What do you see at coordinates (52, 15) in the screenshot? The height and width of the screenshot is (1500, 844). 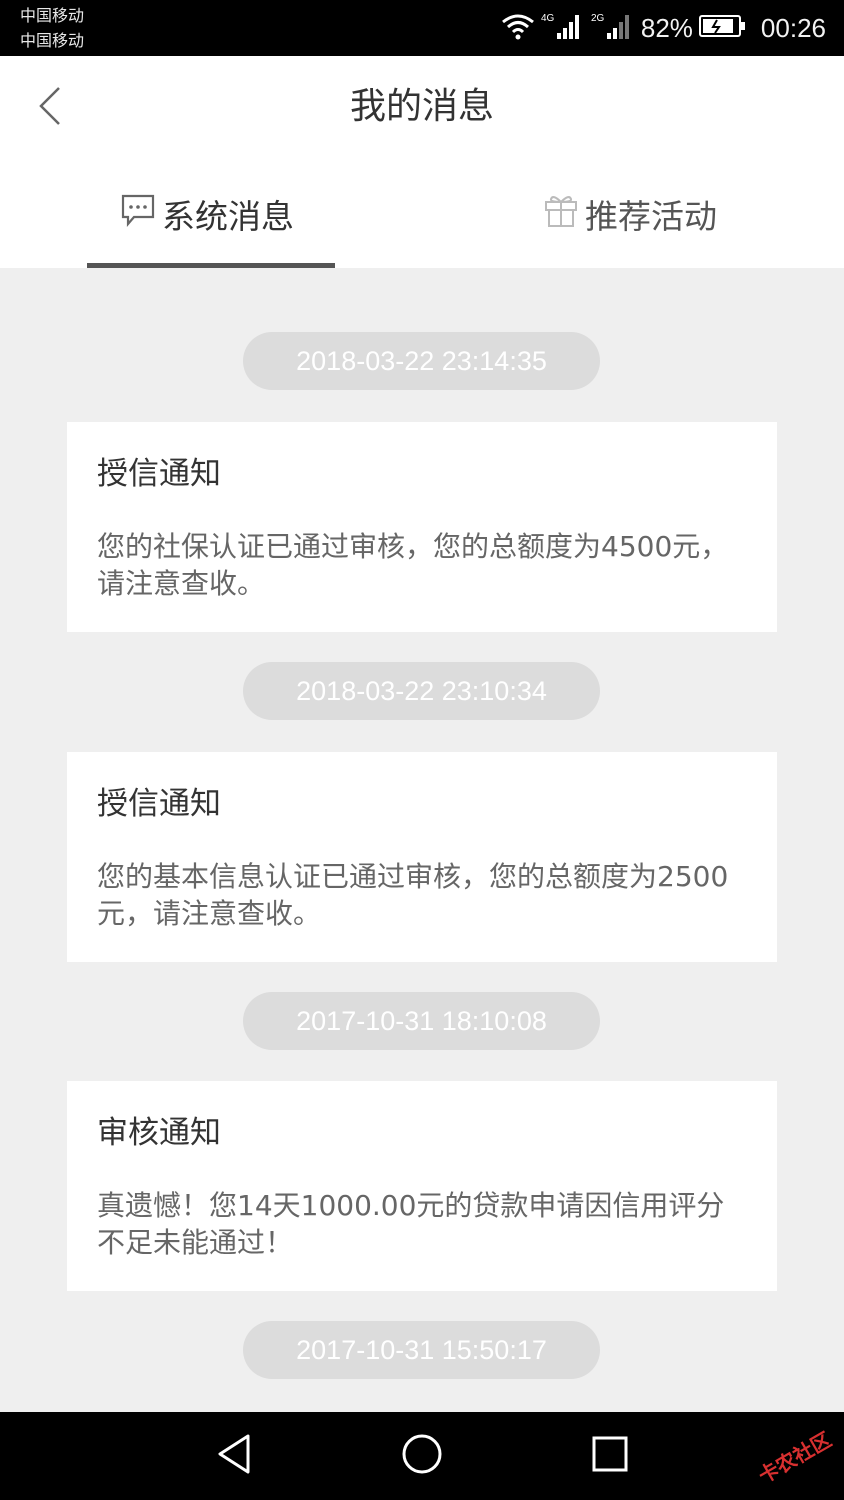 I see `carrier-label-1: 中国移动` at bounding box center [52, 15].